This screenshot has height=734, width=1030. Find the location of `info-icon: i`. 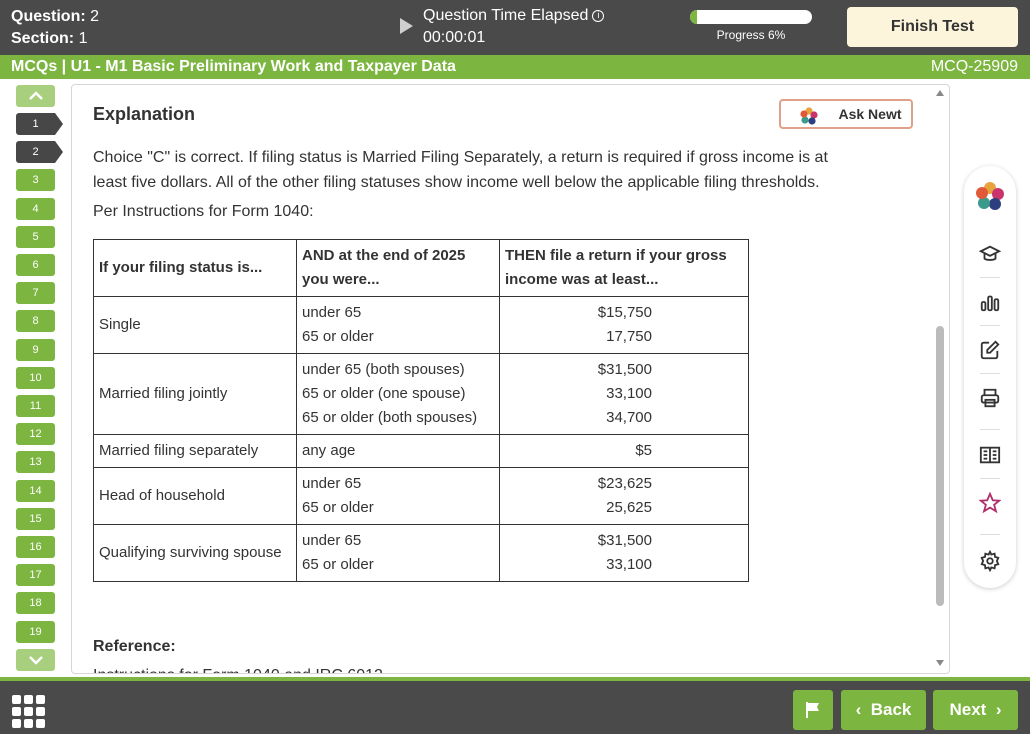

info-icon: i is located at coordinates (598, 16).